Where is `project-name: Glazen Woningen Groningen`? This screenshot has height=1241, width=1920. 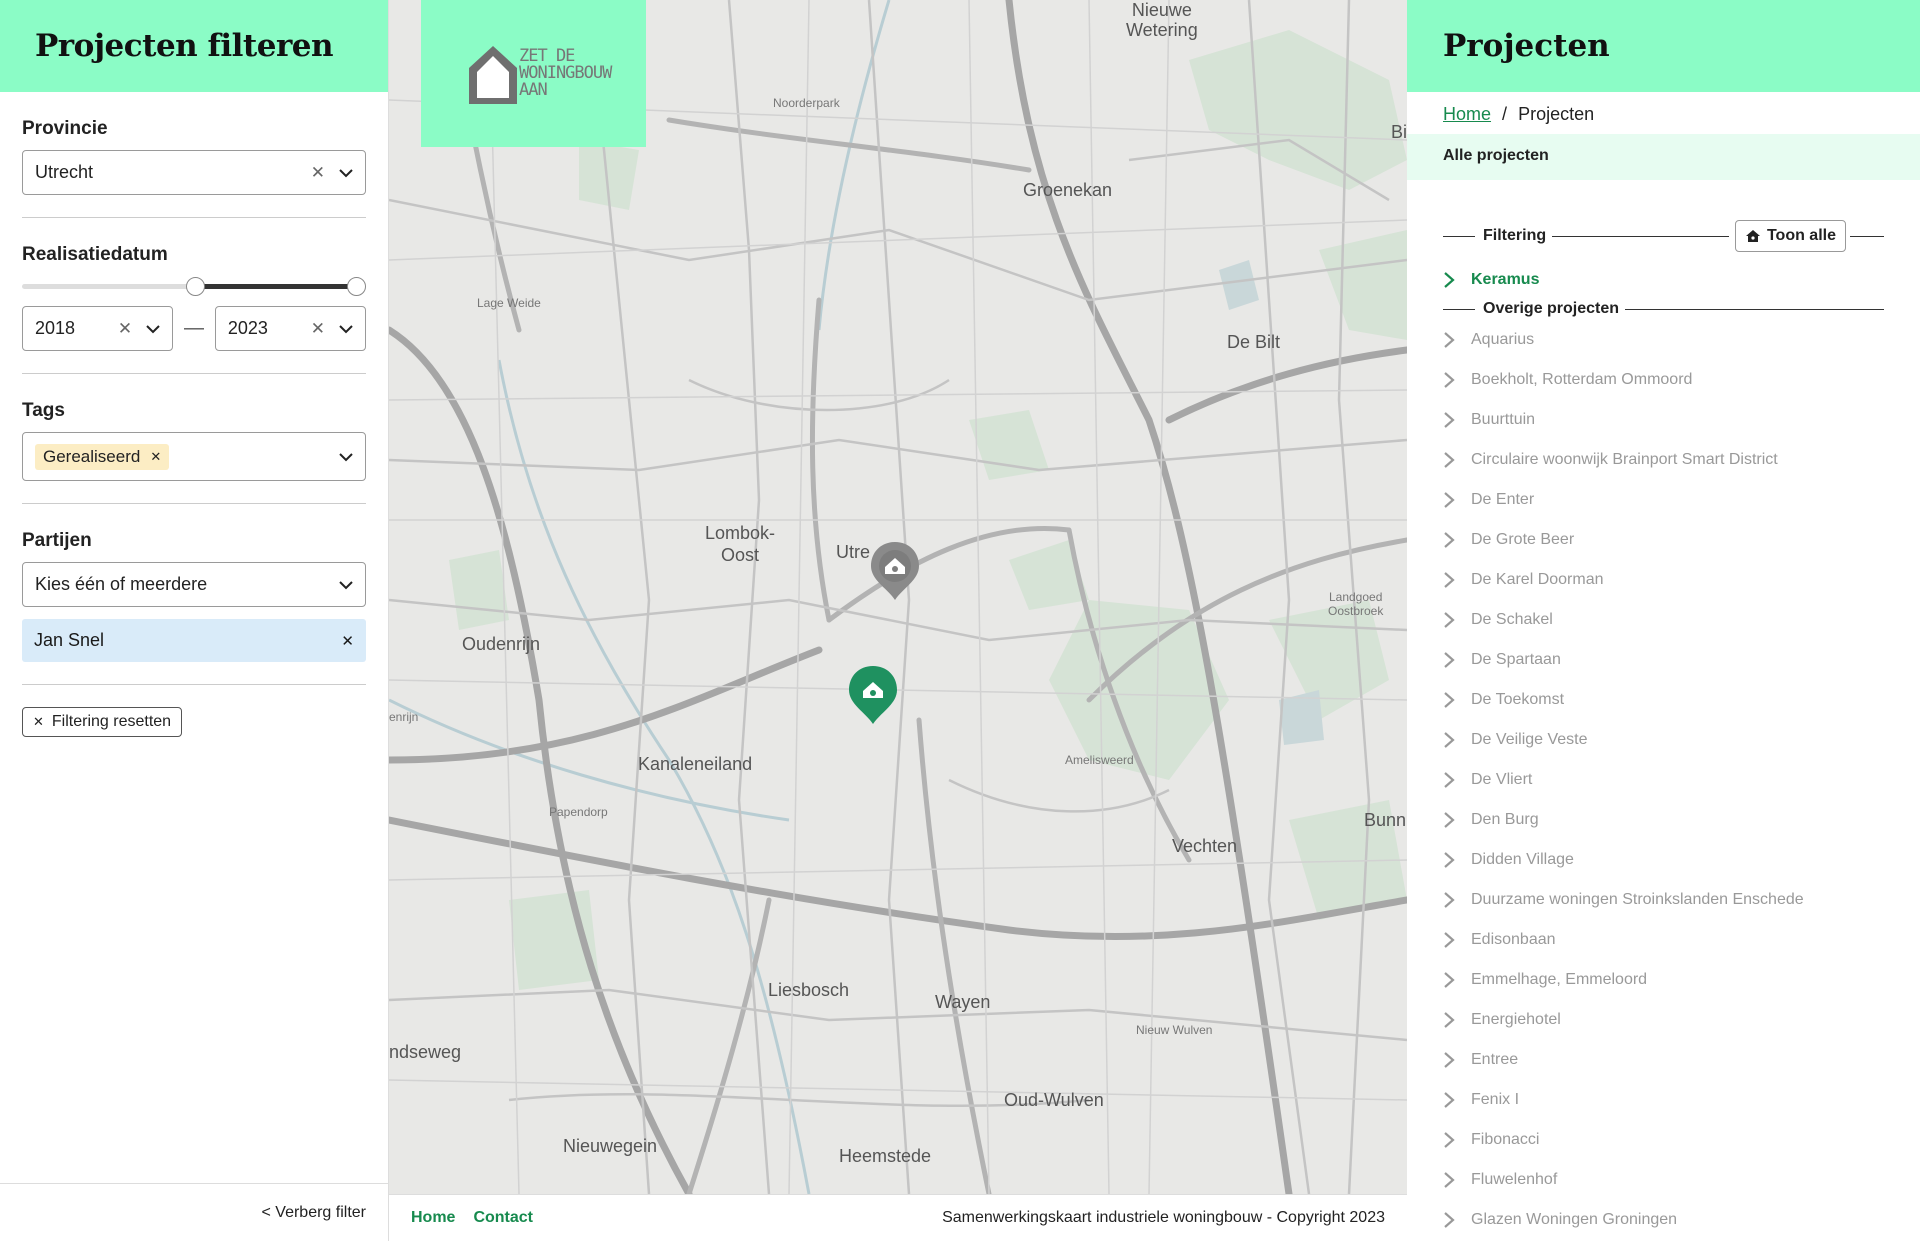
project-name: Glazen Woningen Groningen is located at coordinates (1574, 1219).